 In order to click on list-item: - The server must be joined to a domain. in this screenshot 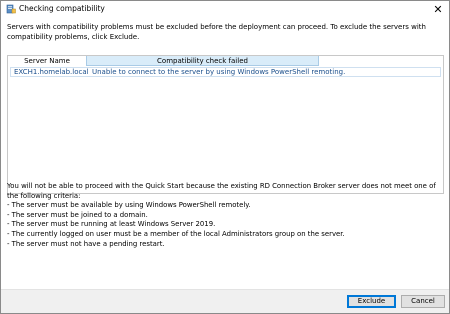, I will do `click(77, 214)`.